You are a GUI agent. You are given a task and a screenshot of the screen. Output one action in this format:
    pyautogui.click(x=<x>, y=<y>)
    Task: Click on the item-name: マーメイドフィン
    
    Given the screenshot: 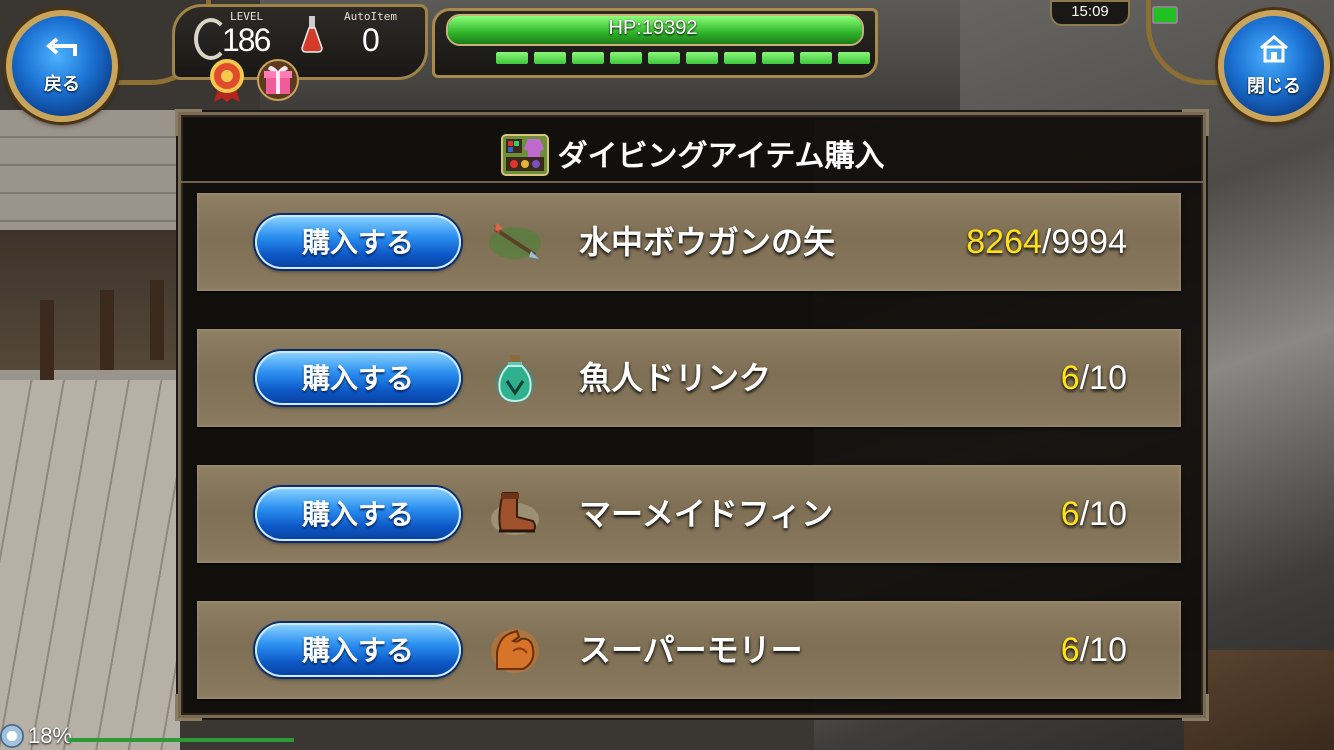 What is the action you would take?
    pyautogui.click(x=706, y=514)
    